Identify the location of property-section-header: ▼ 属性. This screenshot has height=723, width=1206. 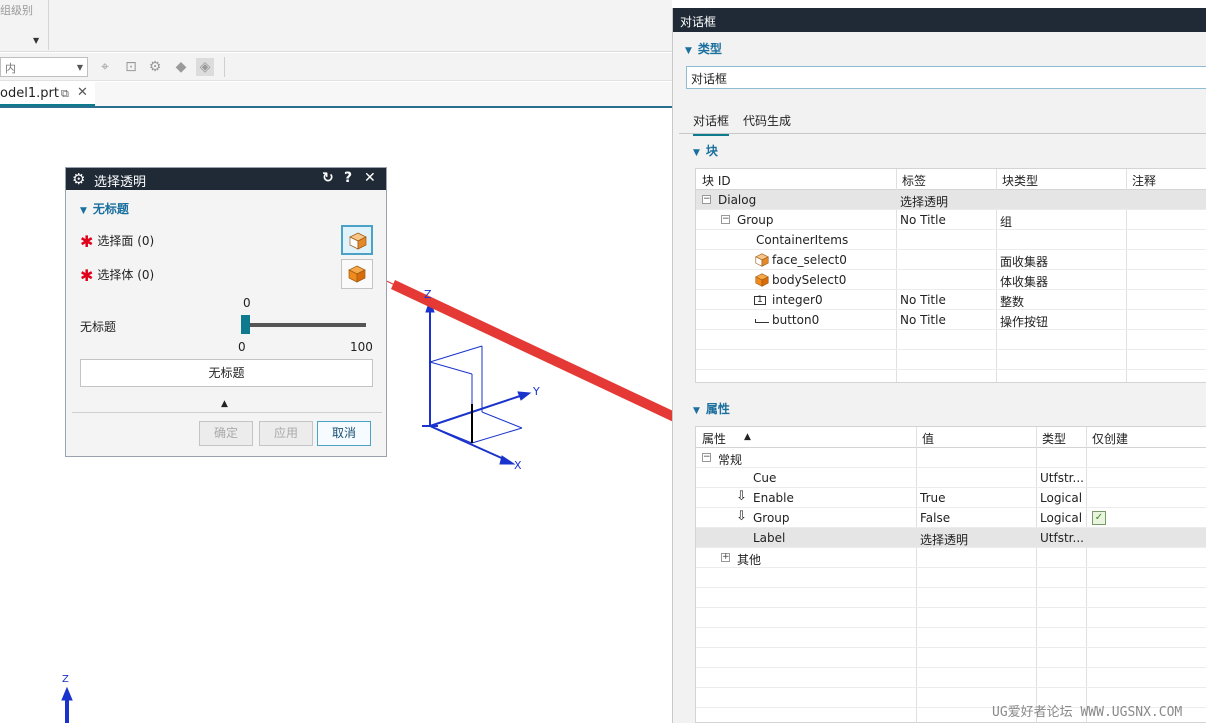
(711, 408).